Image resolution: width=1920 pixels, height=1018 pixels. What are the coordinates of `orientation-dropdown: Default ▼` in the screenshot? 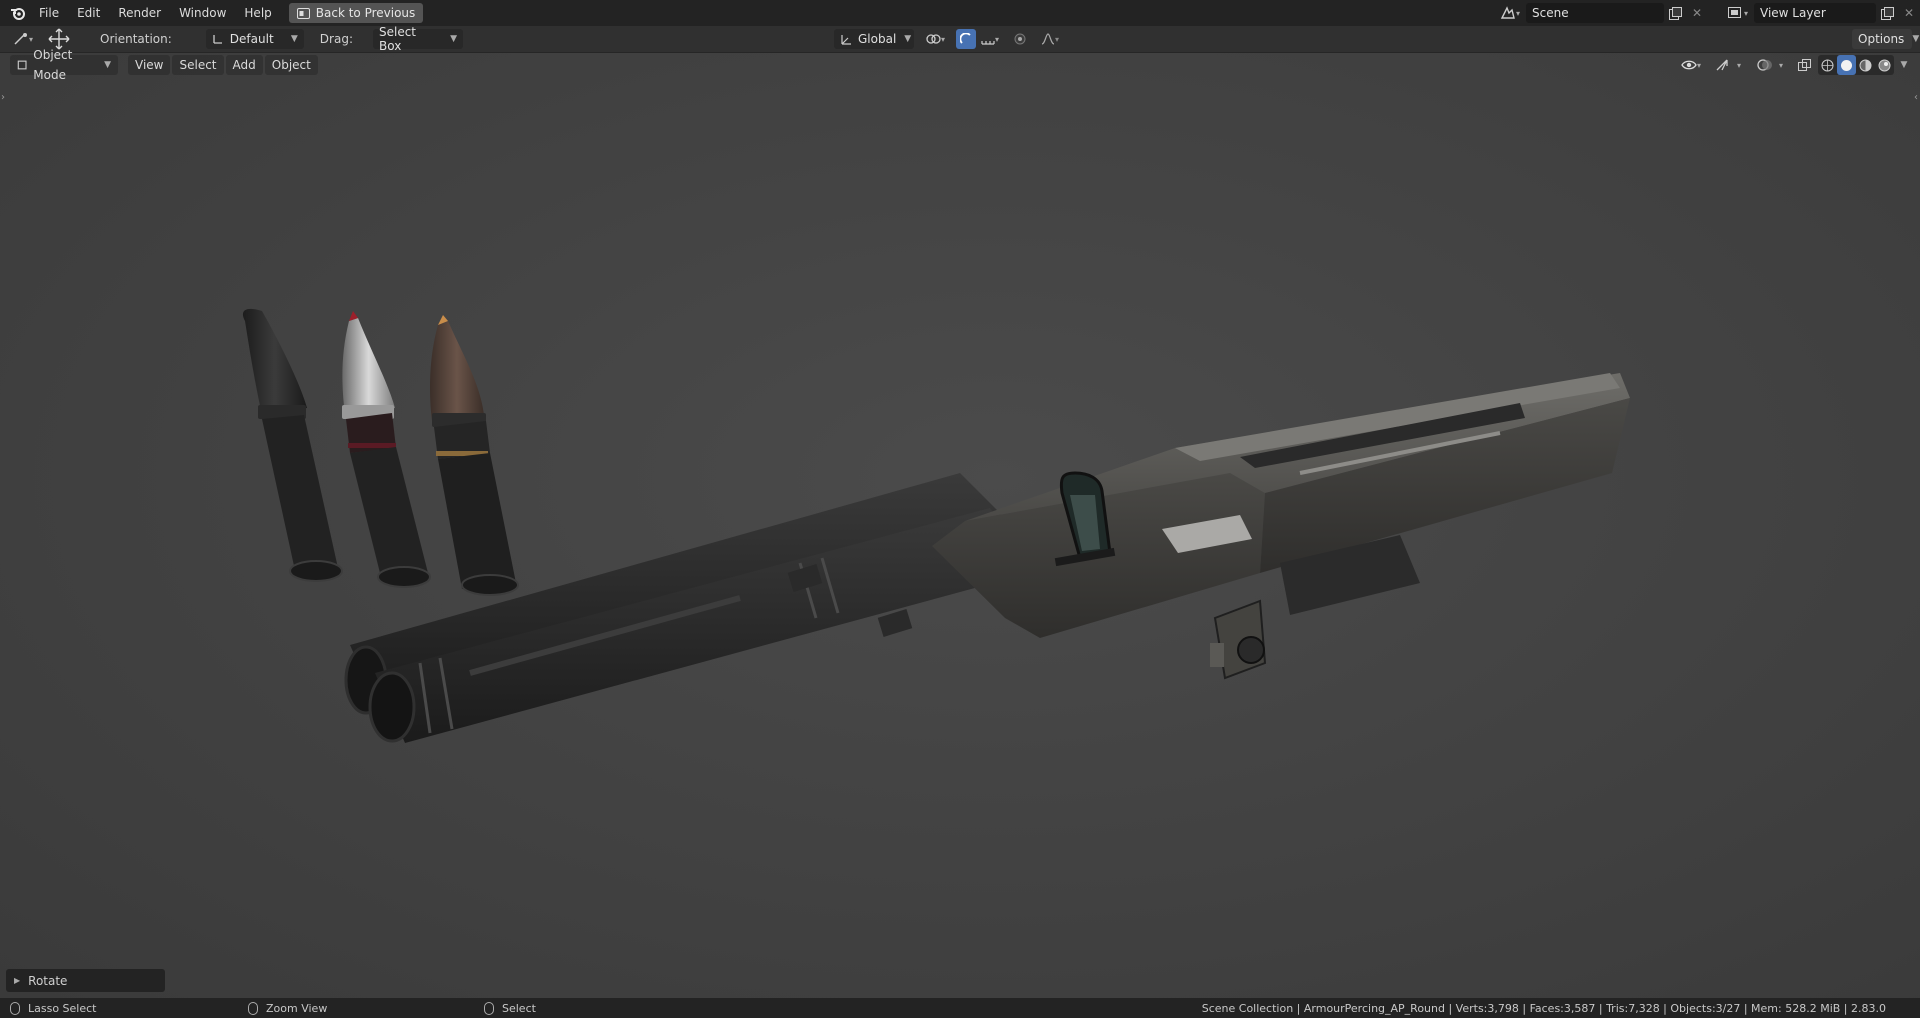 It's located at (254, 39).